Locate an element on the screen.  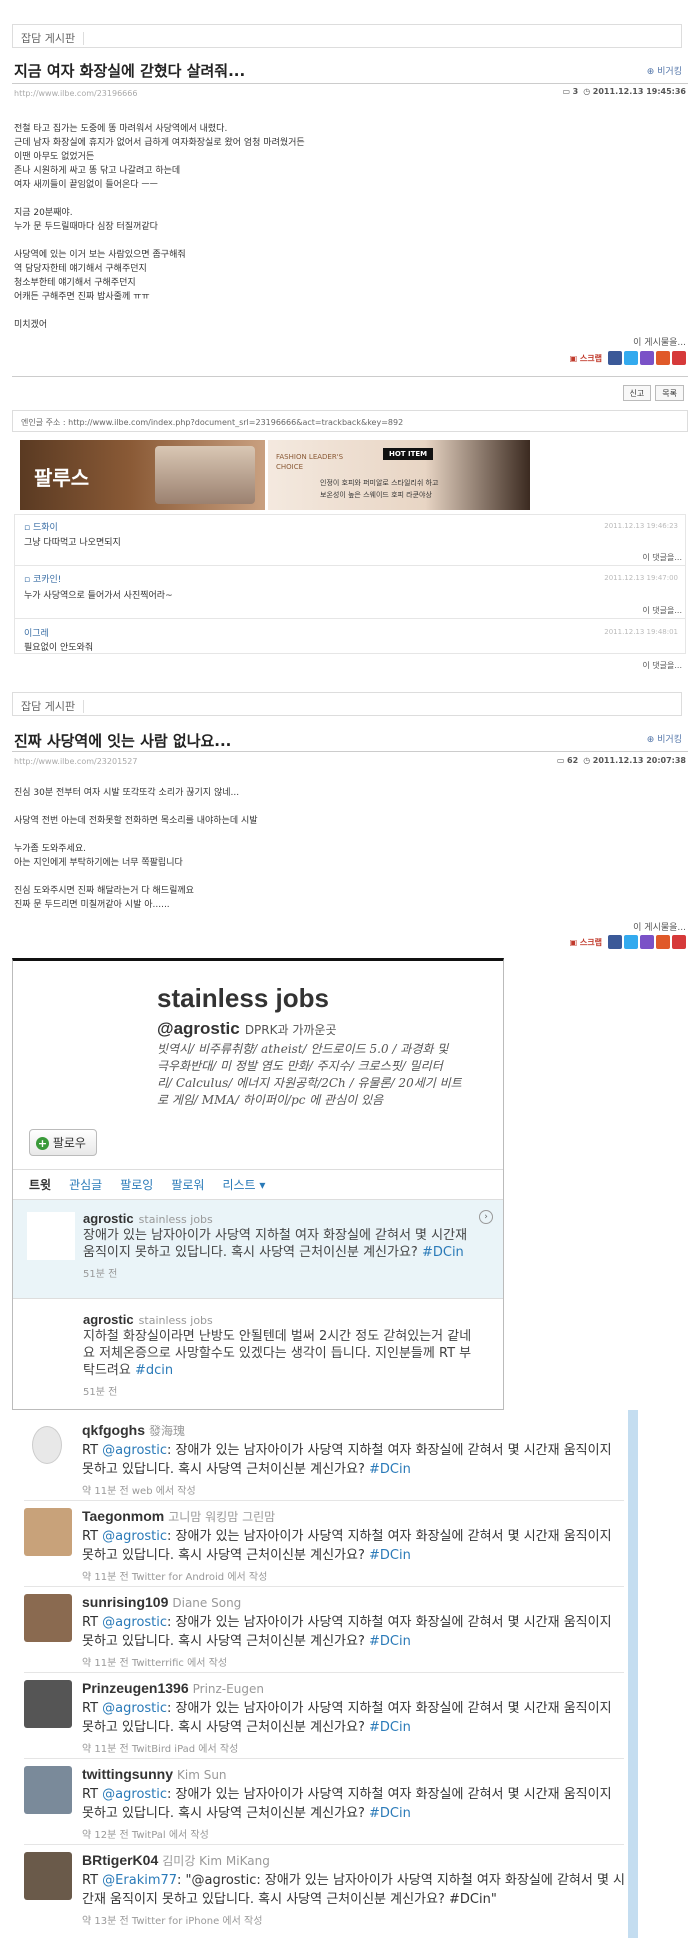
retweet-meta: 약 11분 전 web 에서 작성 is located at coordinates (354, 1489).